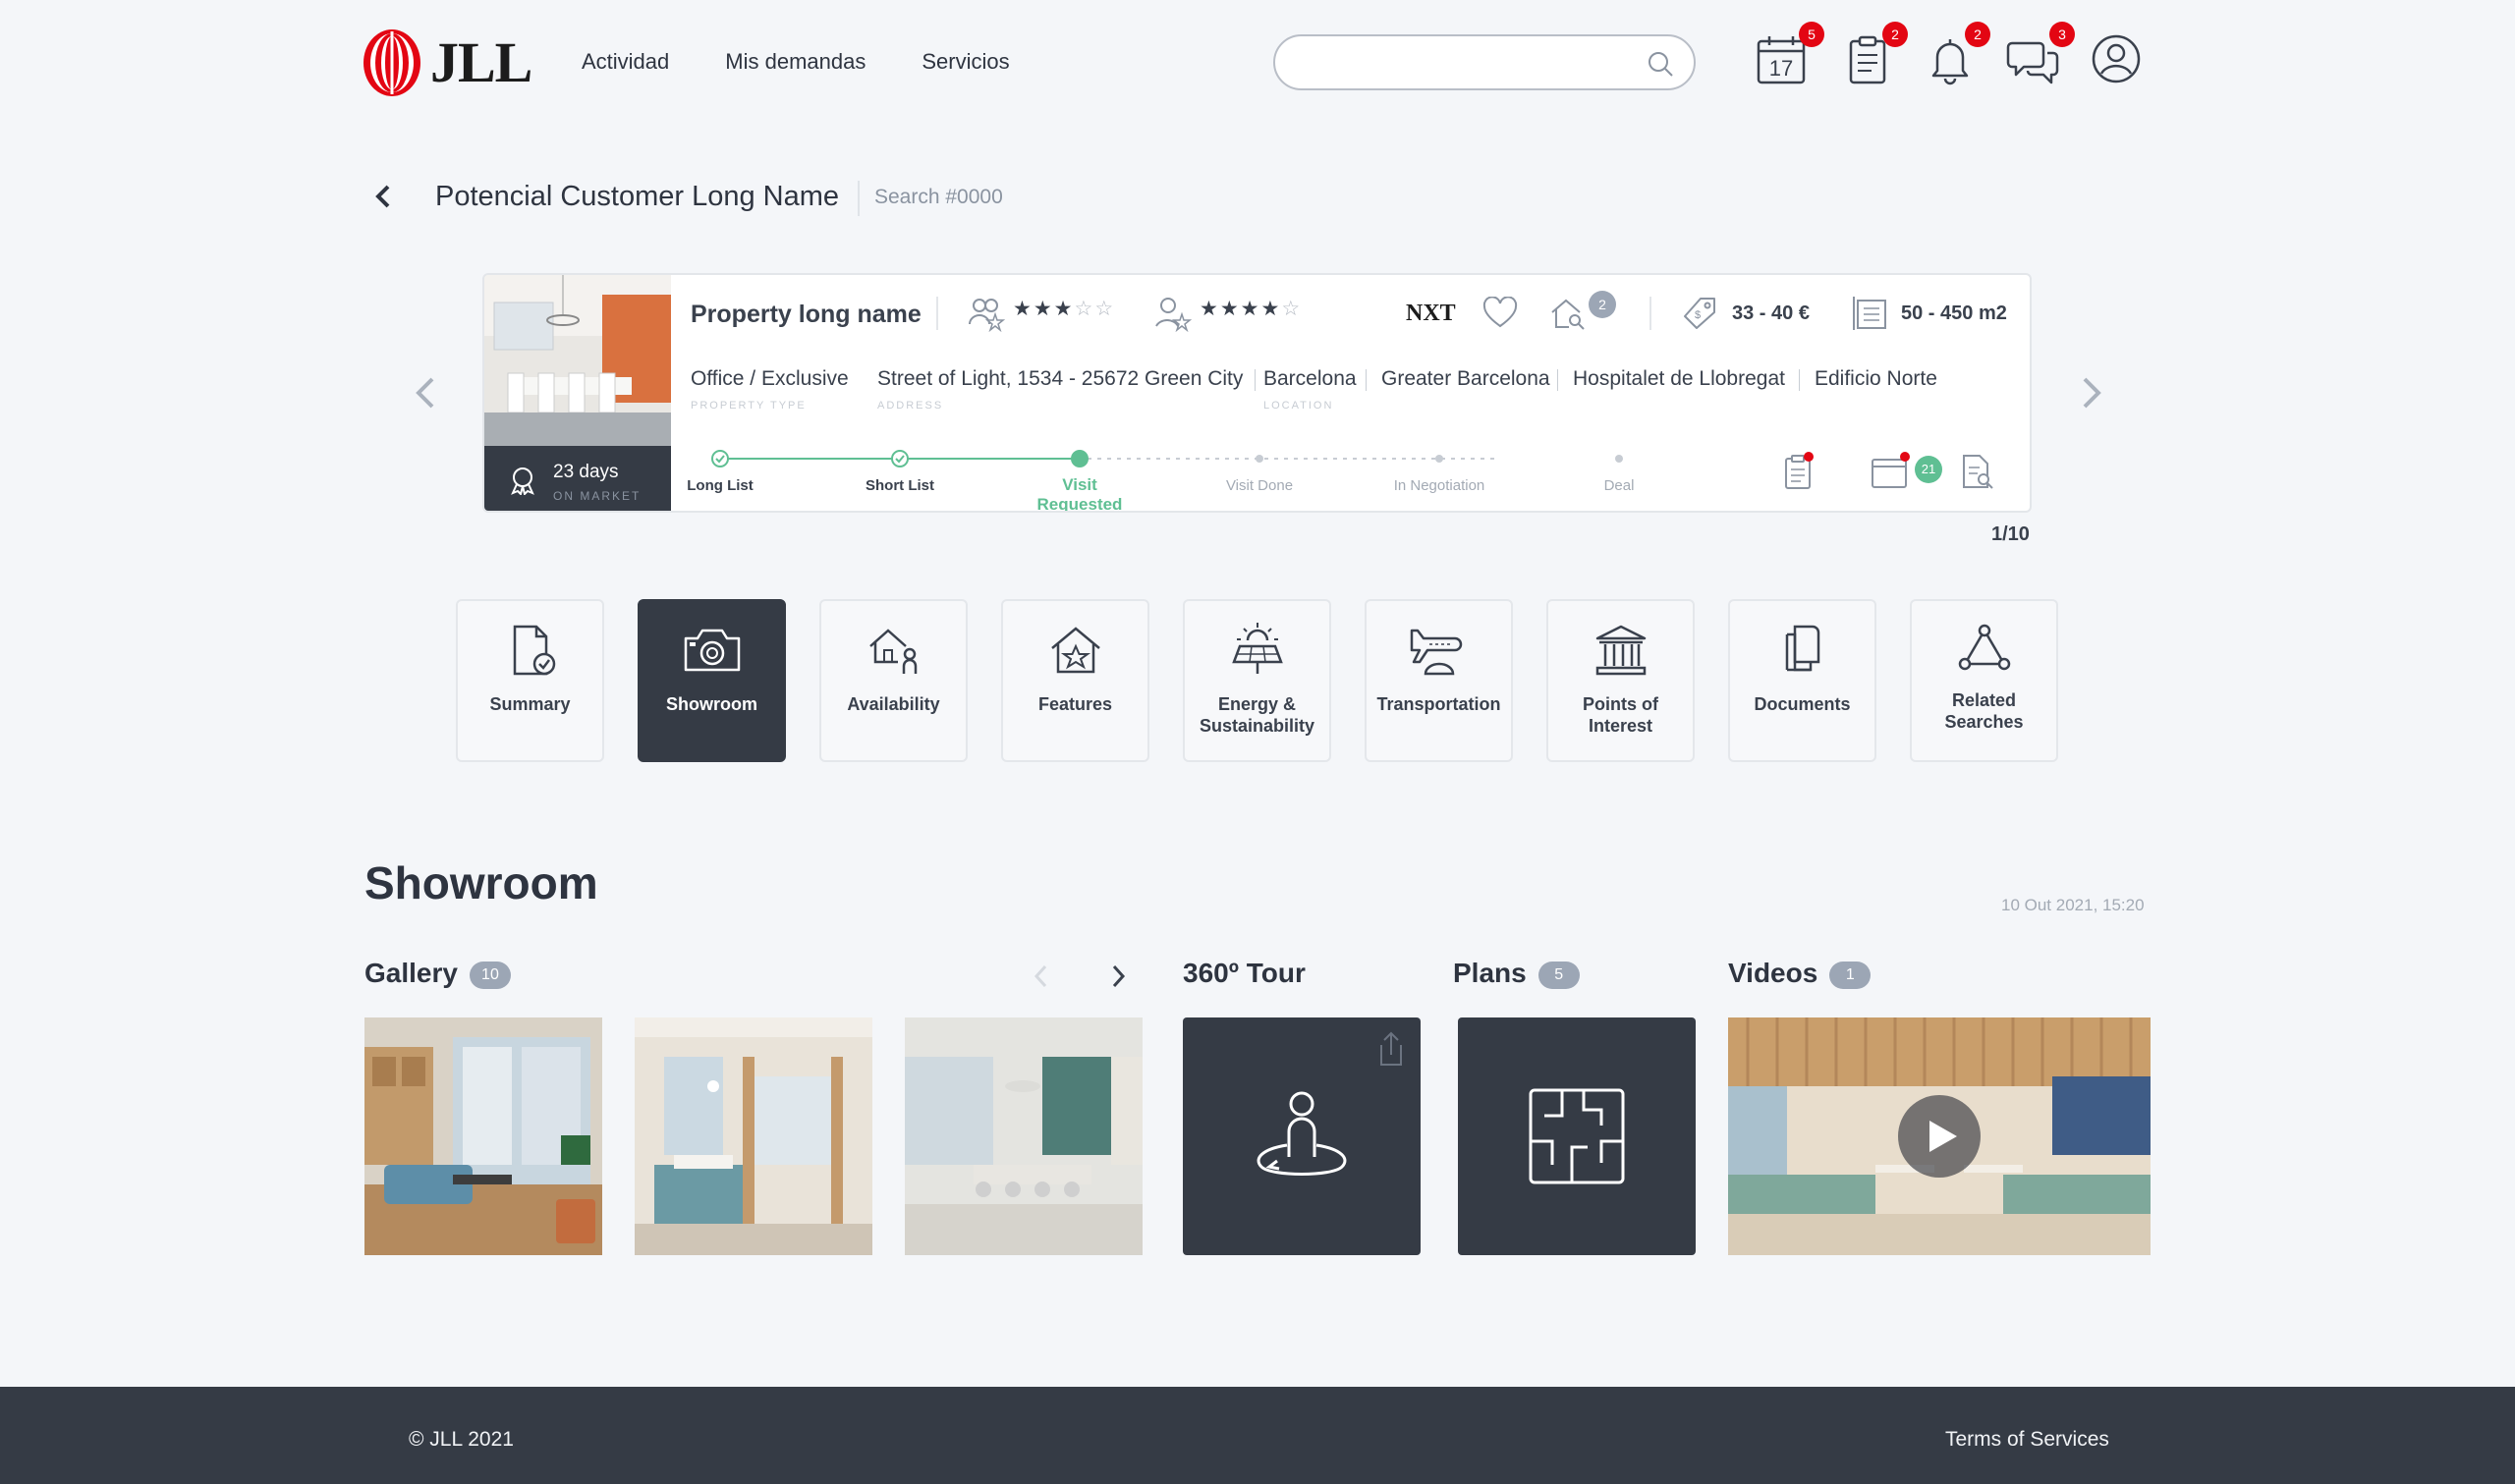 The width and height of the screenshot is (2515, 1484). What do you see at coordinates (530, 680) in the screenshot?
I see `tab-summary: Summary` at bounding box center [530, 680].